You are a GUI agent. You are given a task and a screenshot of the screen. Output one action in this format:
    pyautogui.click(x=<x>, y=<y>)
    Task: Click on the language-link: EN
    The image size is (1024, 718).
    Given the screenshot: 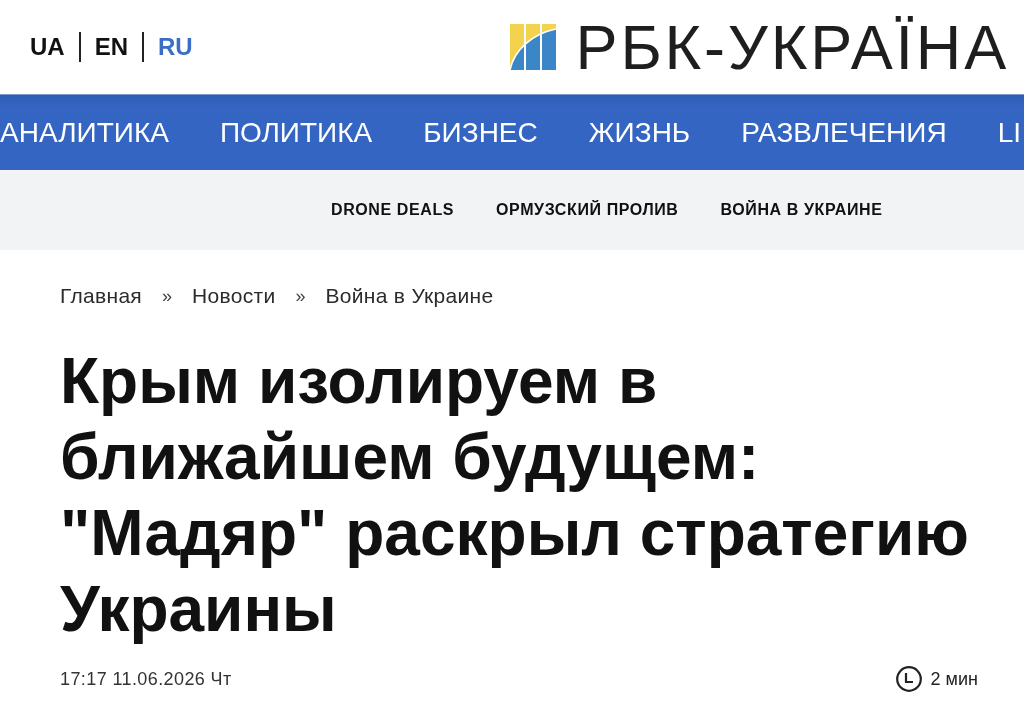 What is the action you would take?
    pyautogui.click(x=111, y=47)
    